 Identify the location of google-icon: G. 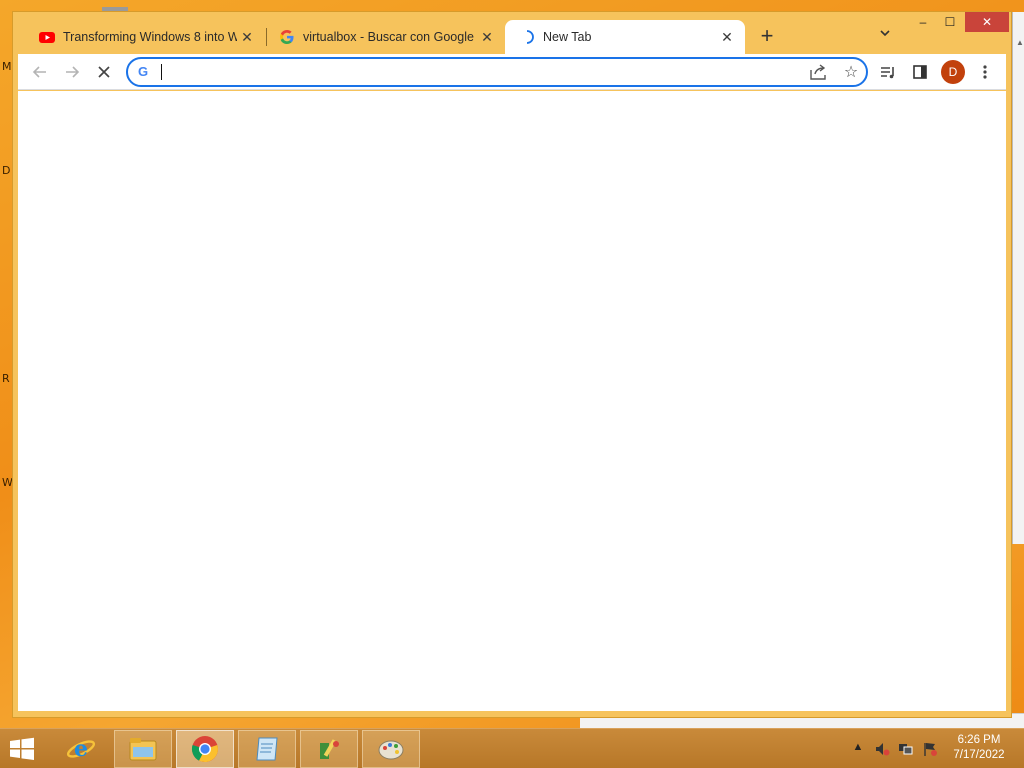
(143, 71).